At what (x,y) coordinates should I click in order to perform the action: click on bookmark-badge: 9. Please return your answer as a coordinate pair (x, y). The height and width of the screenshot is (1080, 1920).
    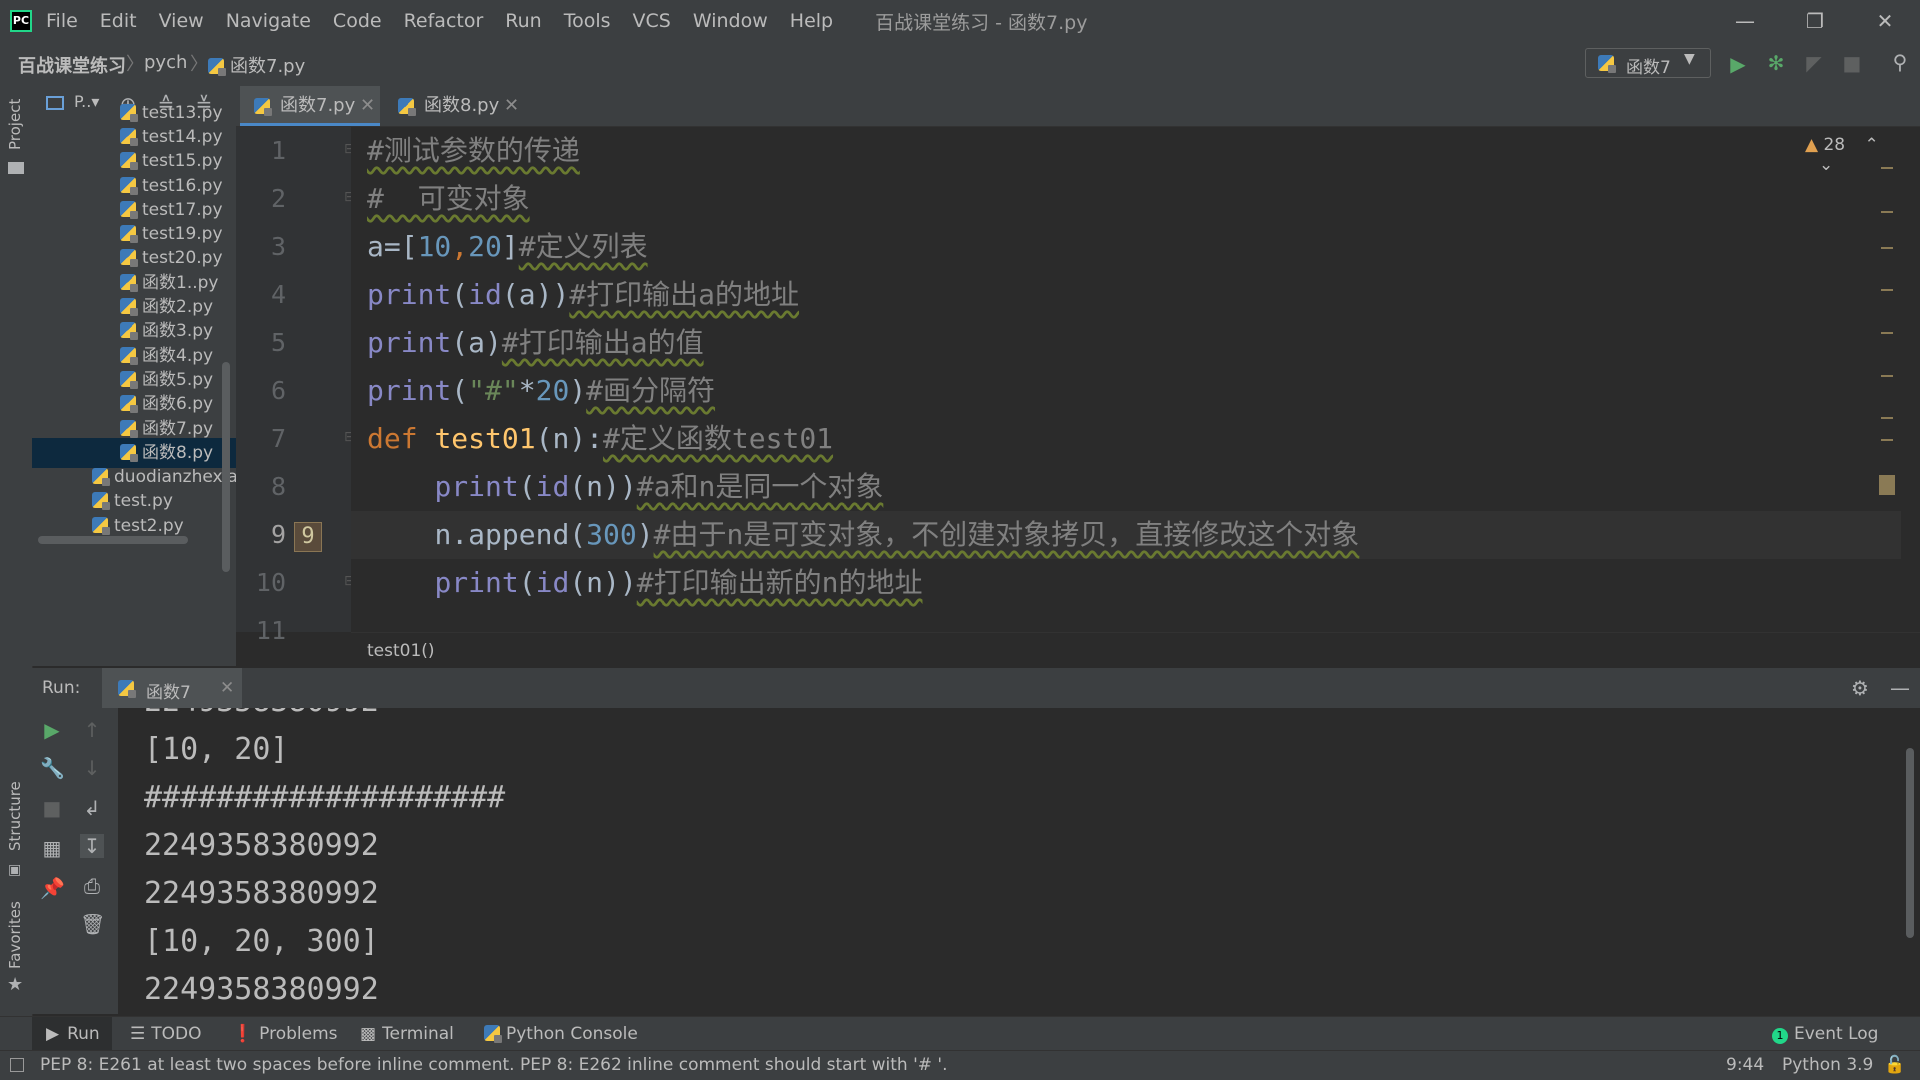
    Looking at the image, I should click on (308, 537).